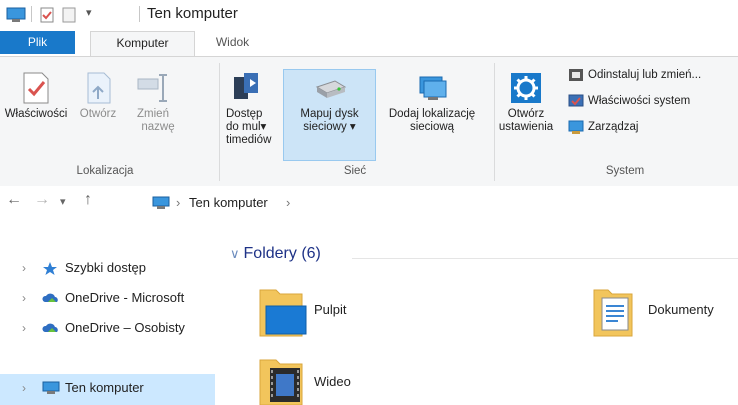  Describe the element at coordinates (88, 200) in the screenshot. I see `up-arrow-icon: ↑` at that location.